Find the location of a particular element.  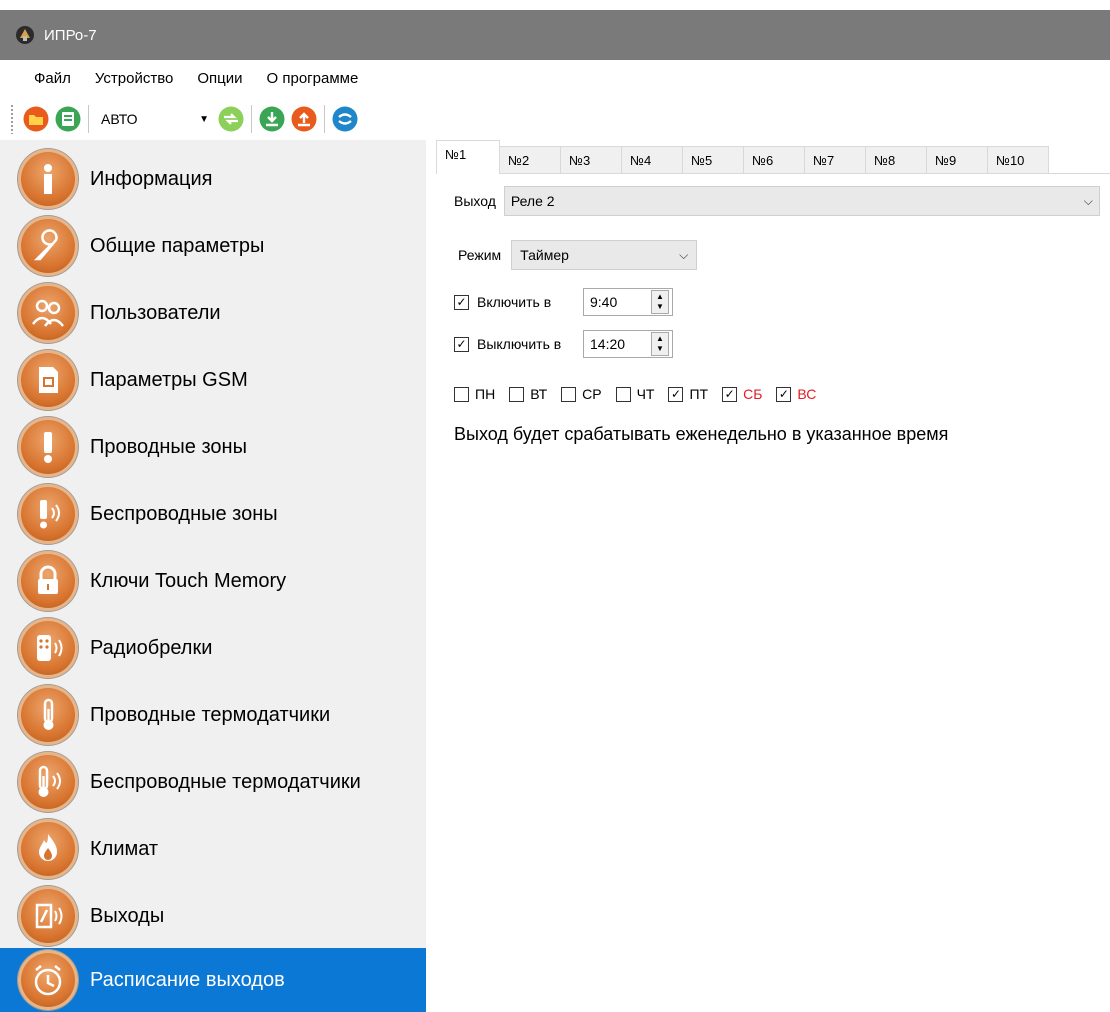

tab-6: №6 is located at coordinates (774, 160).